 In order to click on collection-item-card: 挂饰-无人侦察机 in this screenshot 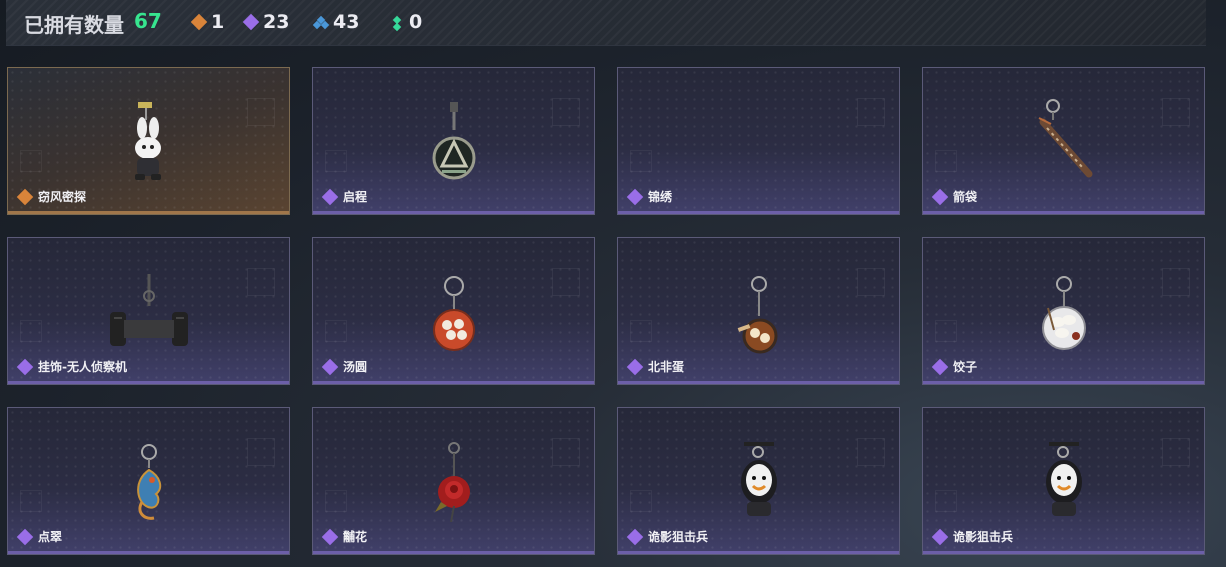, I will do `click(148, 311)`.